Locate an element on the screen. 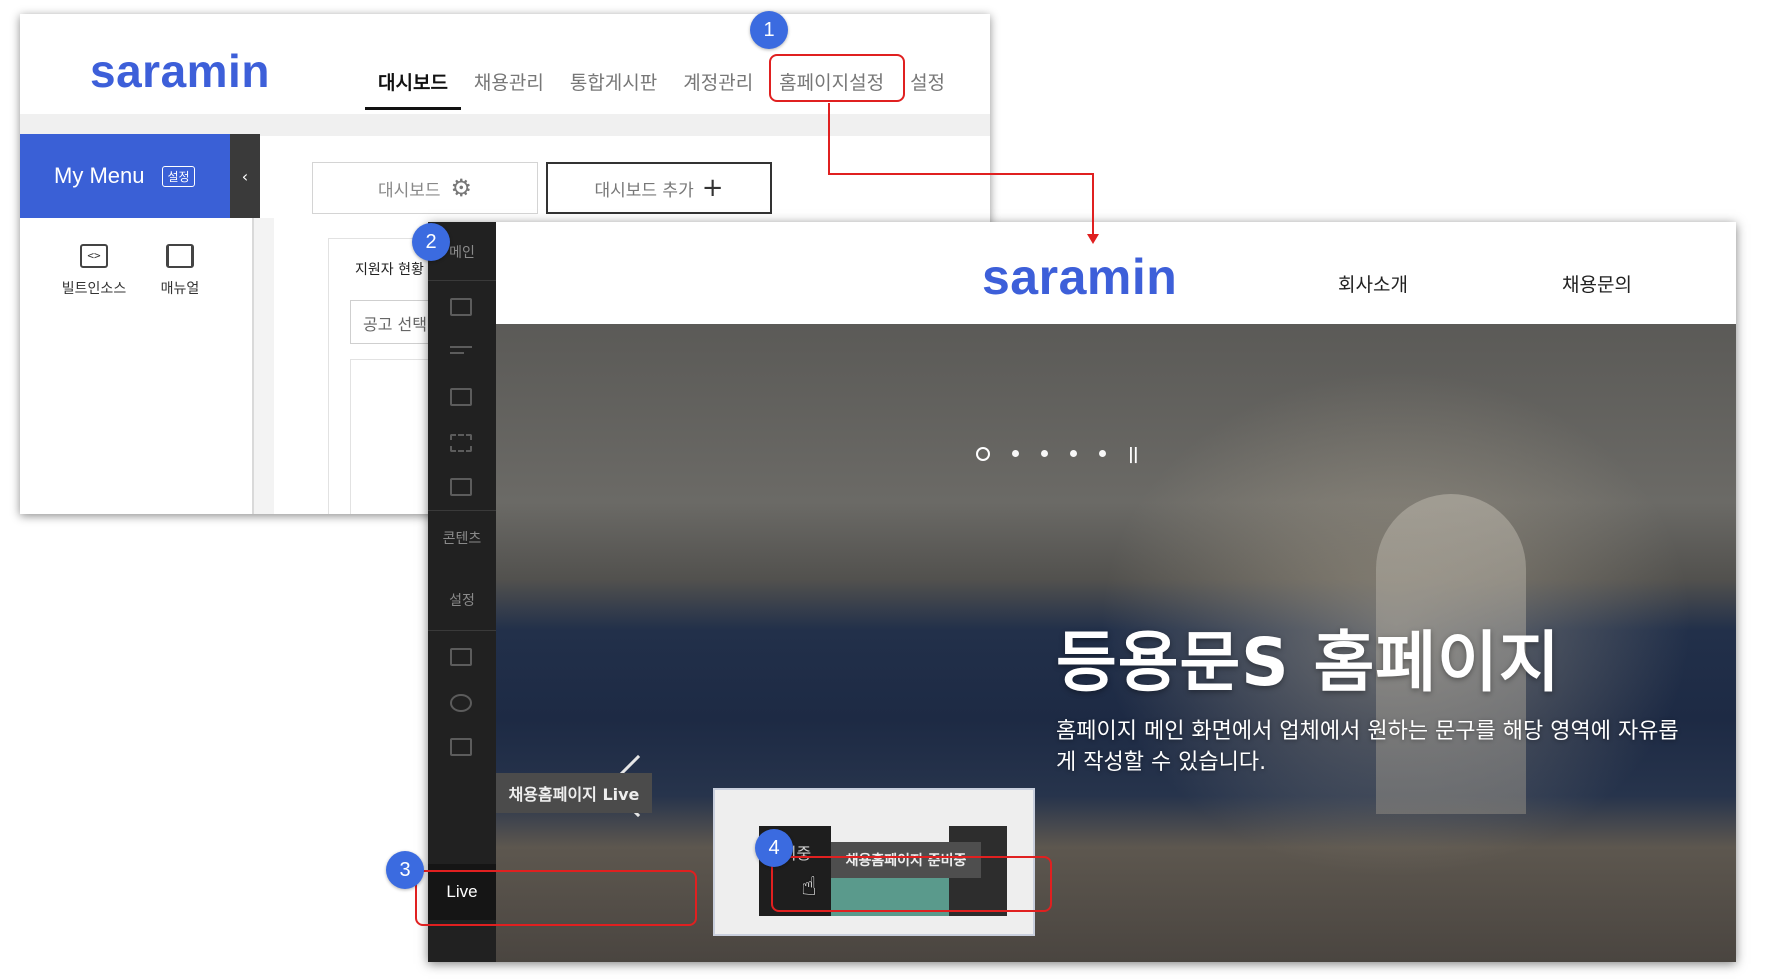 Image resolution: width=1765 pixels, height=979 pixels. slide-dot-active is located at coordinates (983, 453).